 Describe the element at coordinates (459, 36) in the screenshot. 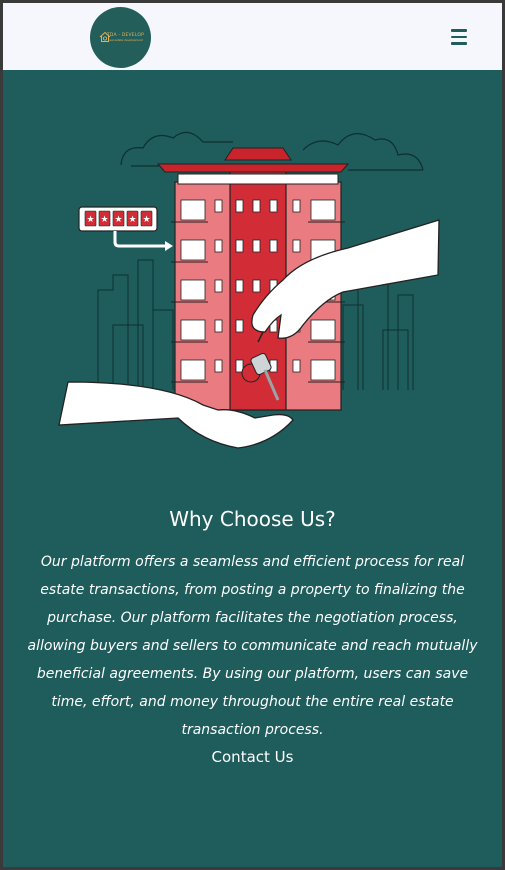

I see `menu-bar-middle` at that location.